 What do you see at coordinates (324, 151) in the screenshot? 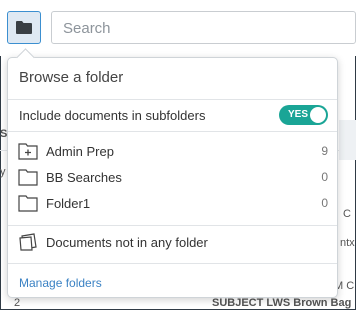
I see `folder-count: 9` at bounding box center [324, 151].